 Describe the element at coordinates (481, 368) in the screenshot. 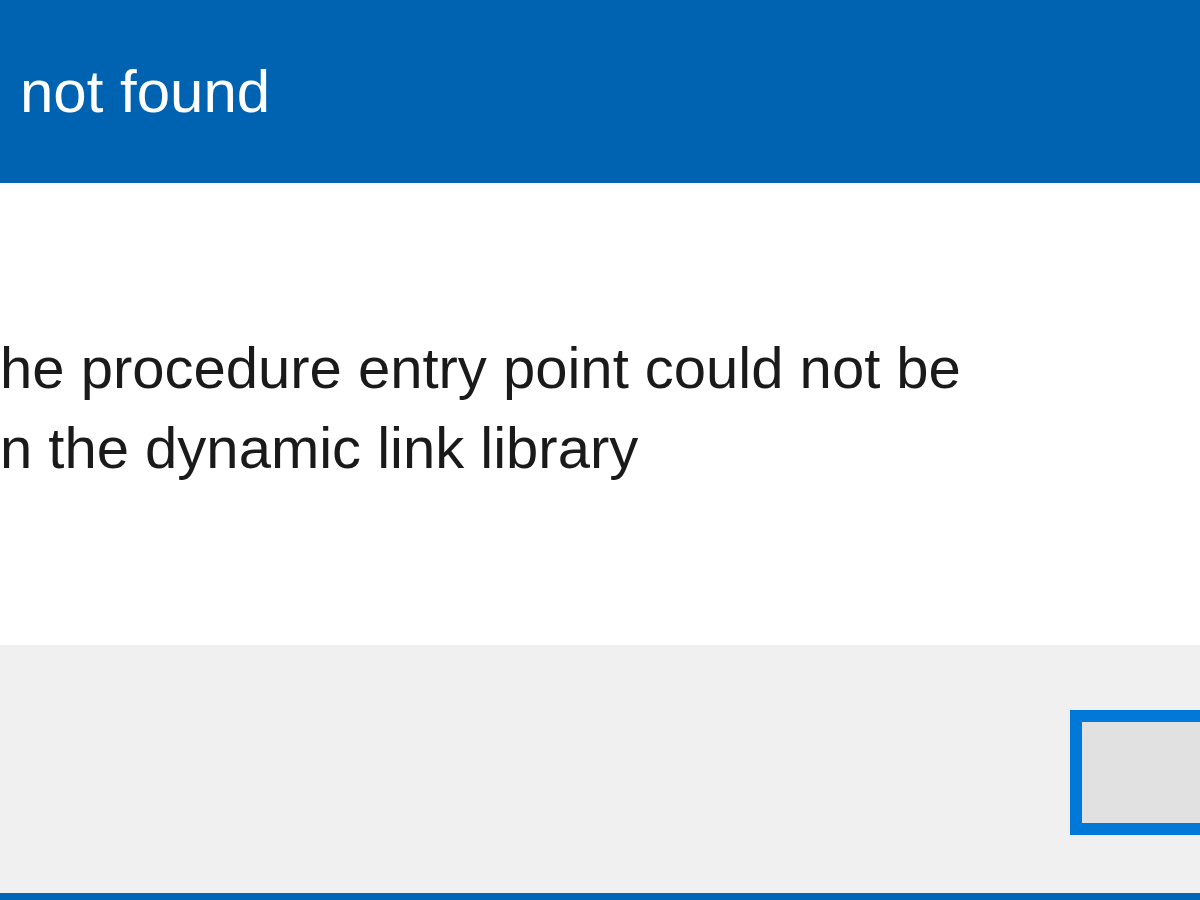

I see `message-text: he procedure entry point could not be` at that location.